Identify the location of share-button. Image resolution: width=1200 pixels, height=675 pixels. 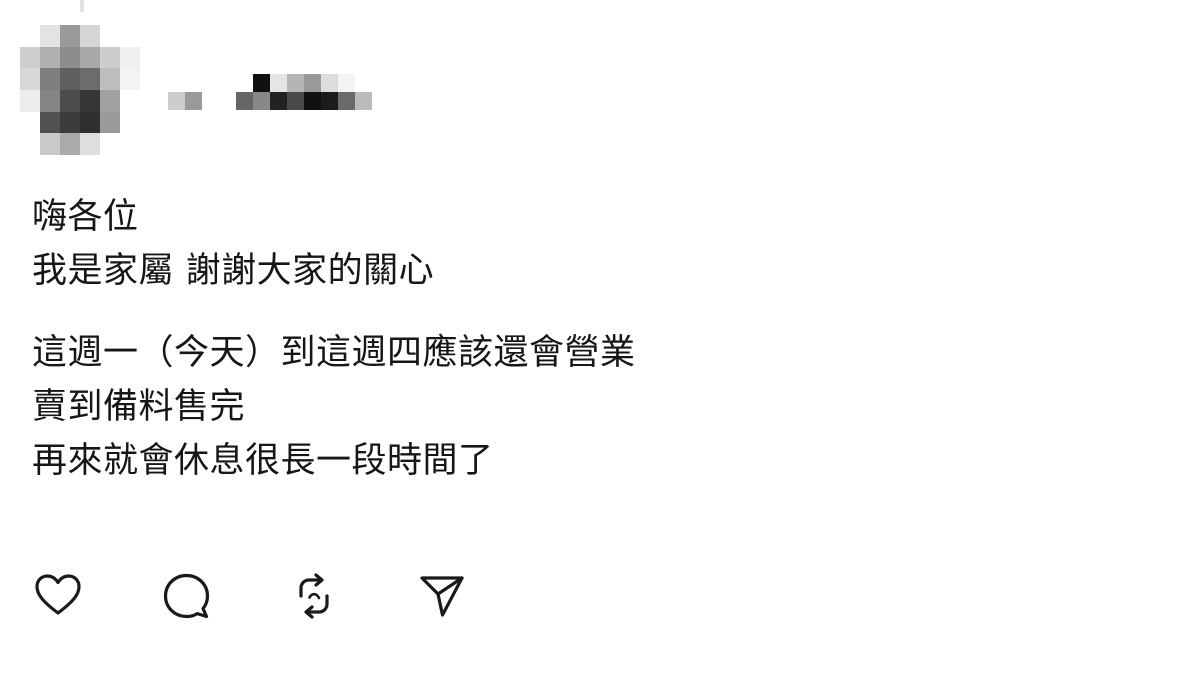
(480, 596).